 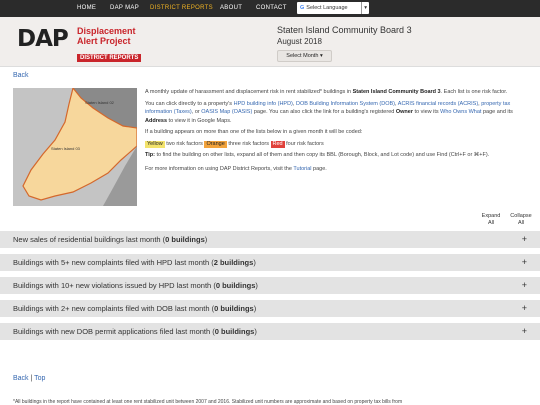 I want to click on footer-links: Back | Top, so click(x=29, y=378).